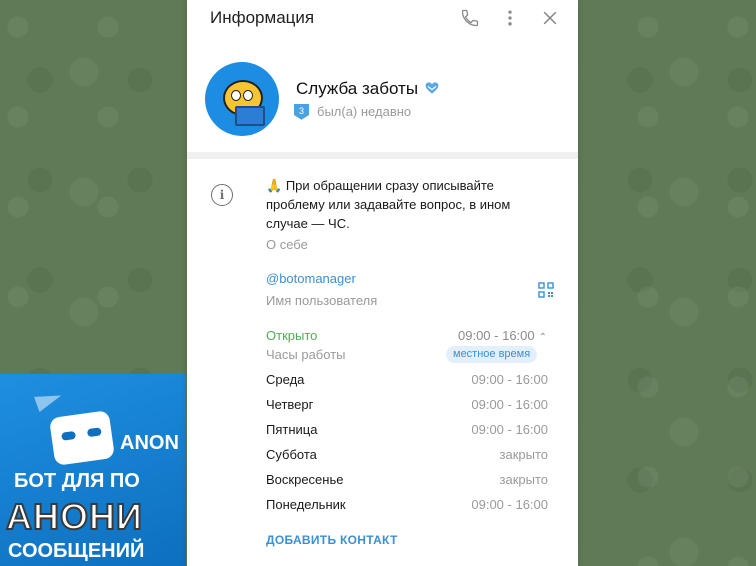 This screenshot has height=566, width=756. I want to click on mask-eye-left, so click(69, 435).